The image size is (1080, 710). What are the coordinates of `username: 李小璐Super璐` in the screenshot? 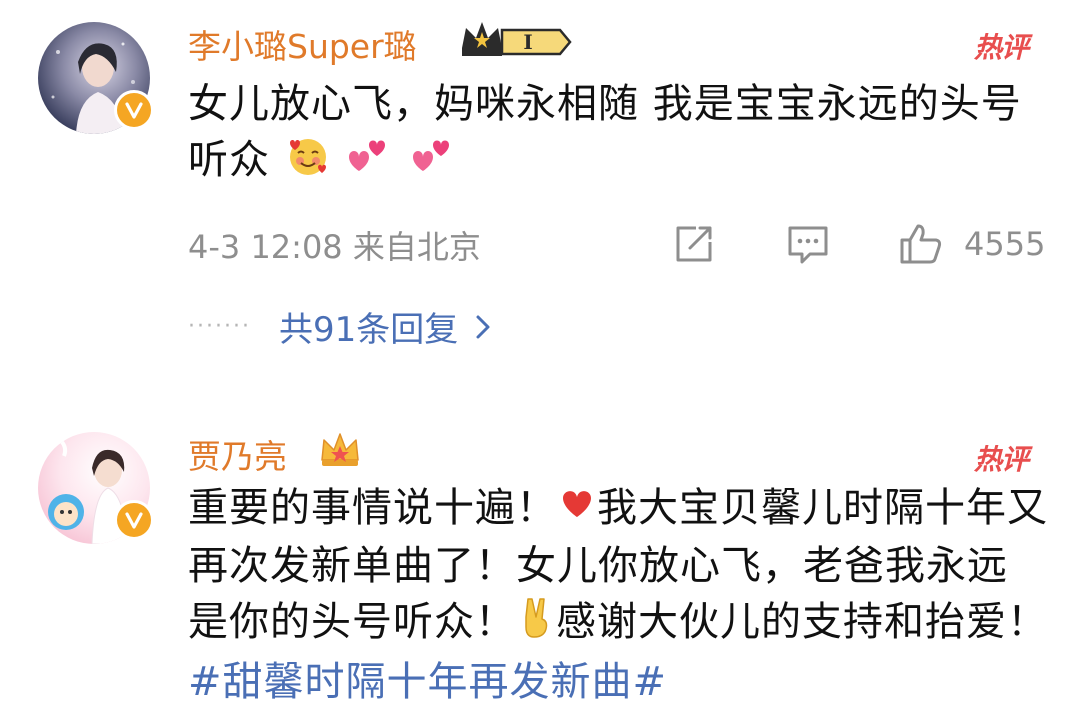 It's located at (302, 44).